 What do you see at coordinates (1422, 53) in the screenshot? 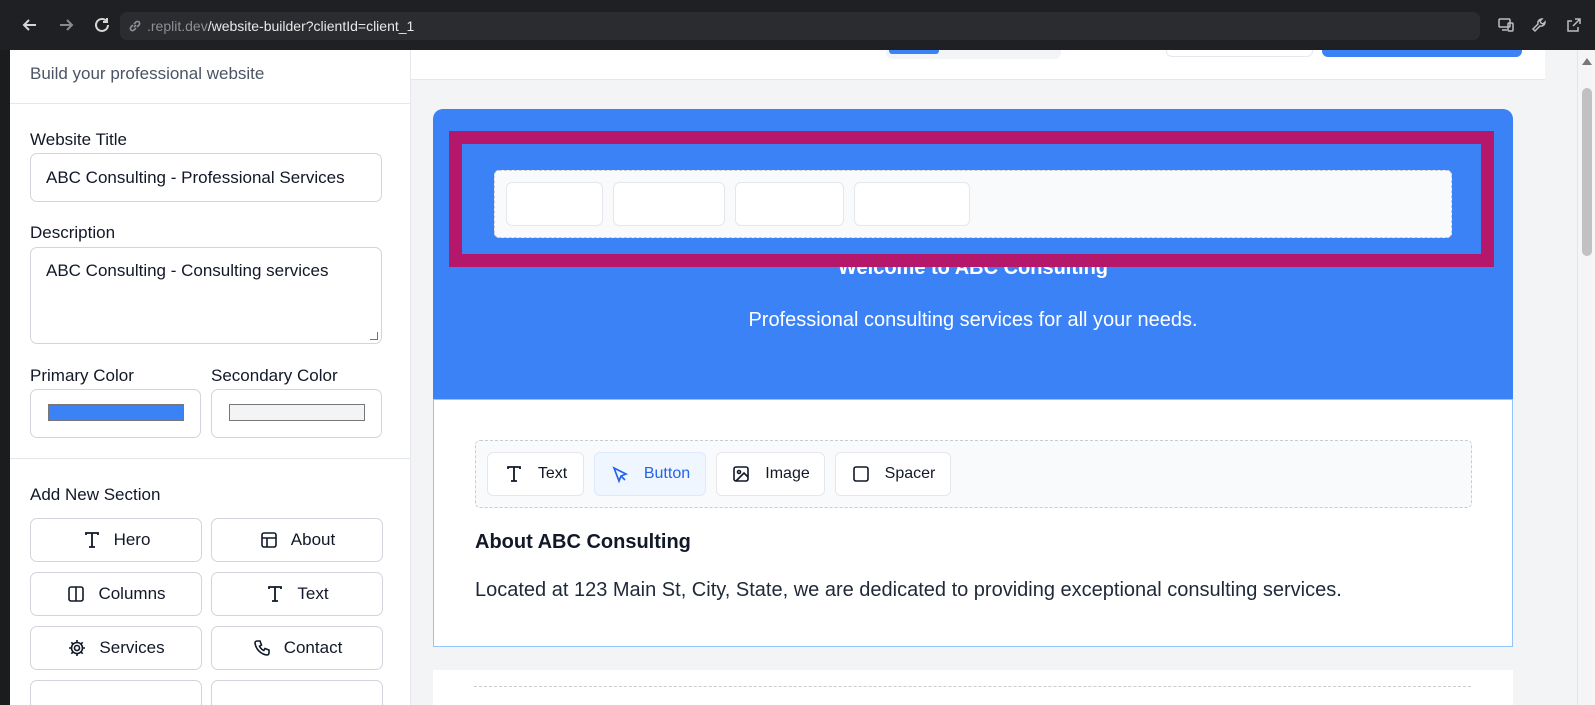
I see `save-button` at bounding box center [1422, 53].